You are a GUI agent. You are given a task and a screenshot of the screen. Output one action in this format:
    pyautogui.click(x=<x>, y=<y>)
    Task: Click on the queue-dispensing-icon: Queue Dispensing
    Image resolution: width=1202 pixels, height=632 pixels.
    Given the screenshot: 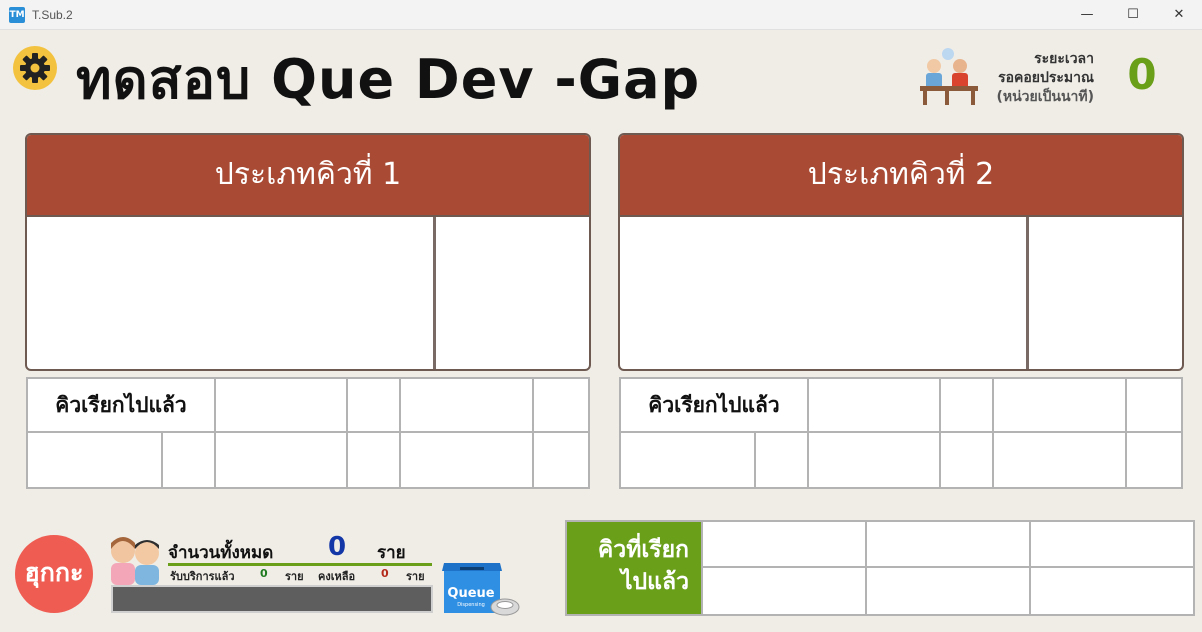 What is the action you would take?
    pyautogui.click(x=482, y=587)
    